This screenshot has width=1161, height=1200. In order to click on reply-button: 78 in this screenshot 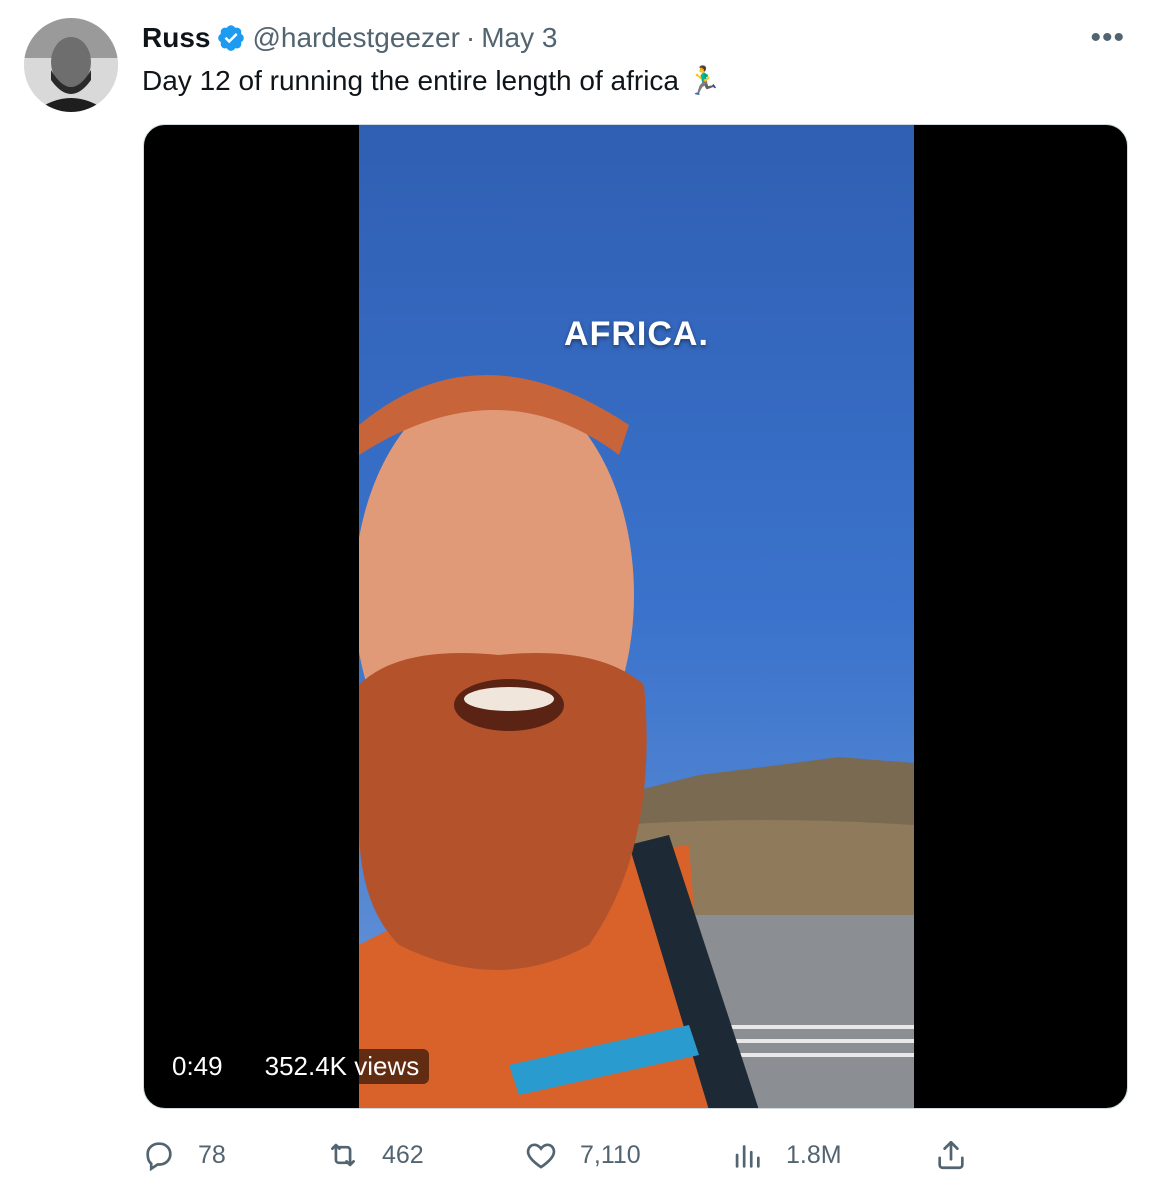, I will do `click(184, 1155)`.